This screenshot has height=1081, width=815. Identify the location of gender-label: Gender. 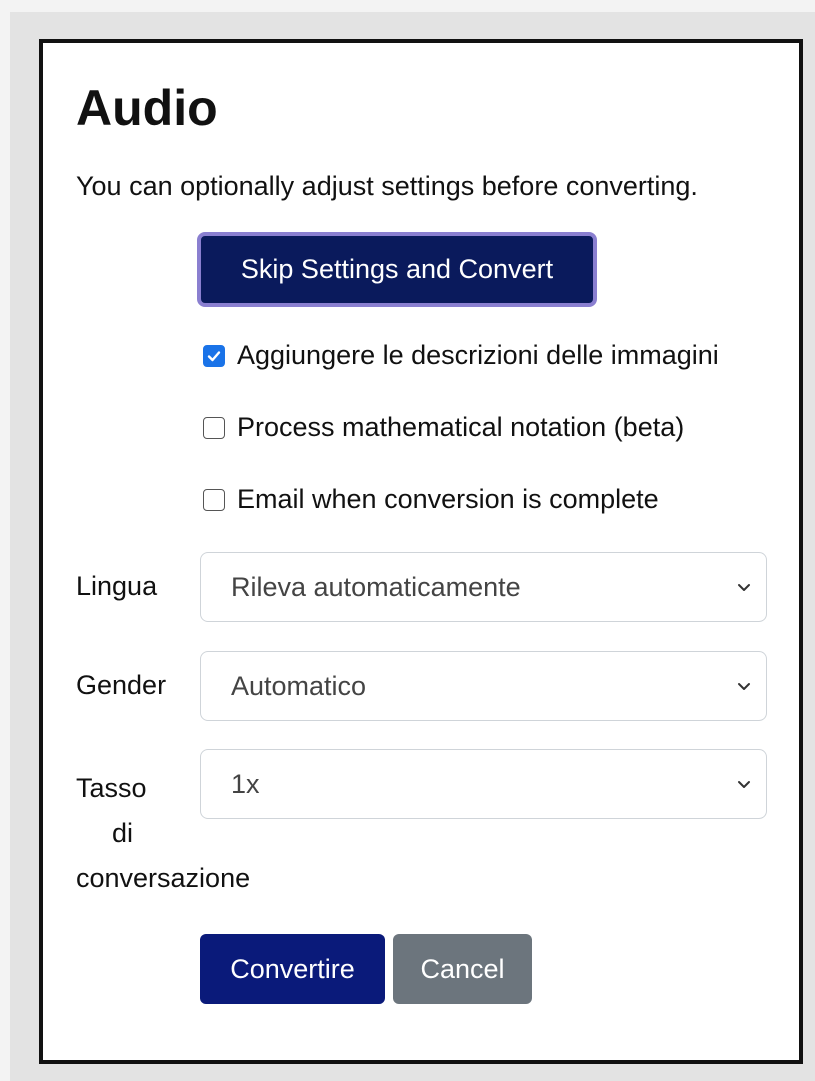
(121, 685).